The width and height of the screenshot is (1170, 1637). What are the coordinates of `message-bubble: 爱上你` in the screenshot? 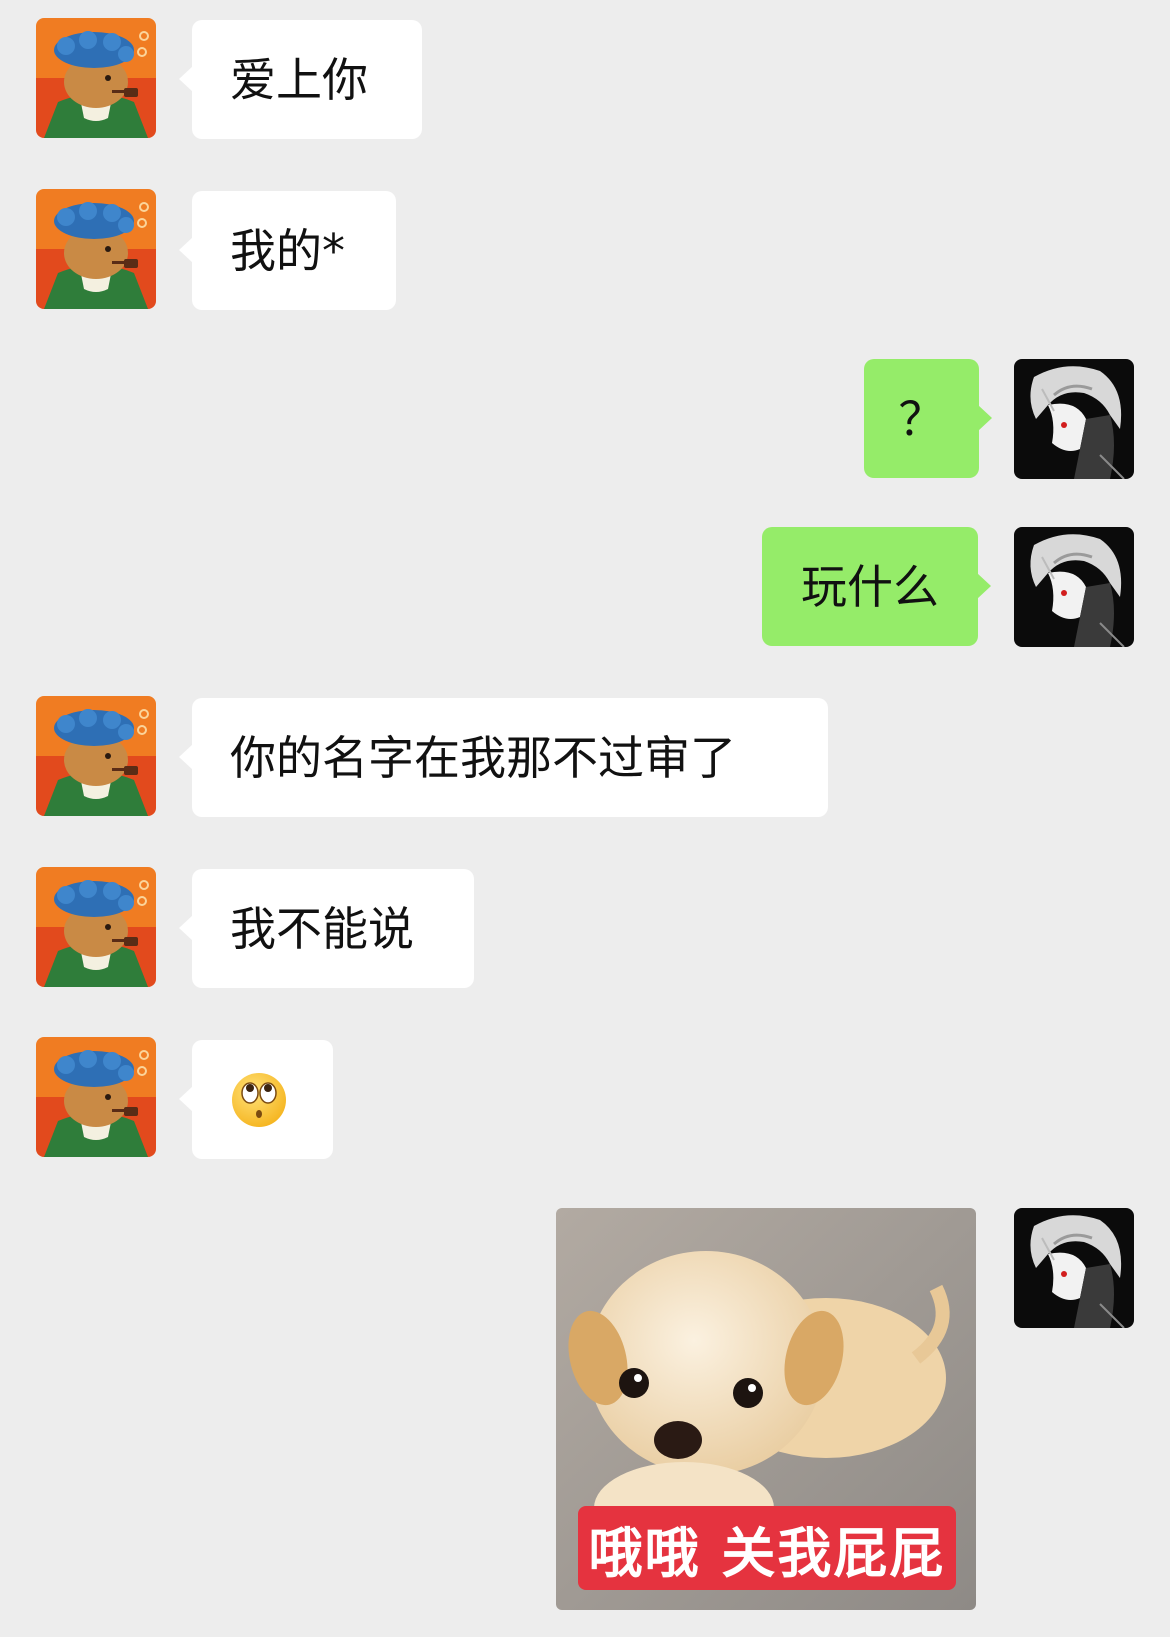 It's located at (300, 79).